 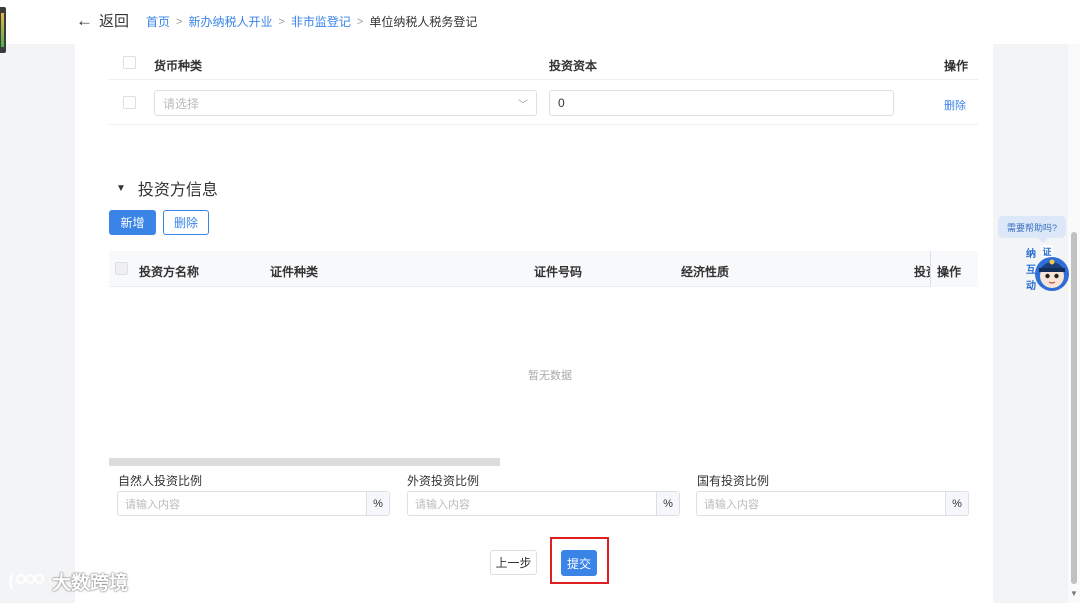 What do you see at coordinates (513, 562) in the screenshot?
I see `previous-step-button: 上一步` at bounding box center [513, 562].